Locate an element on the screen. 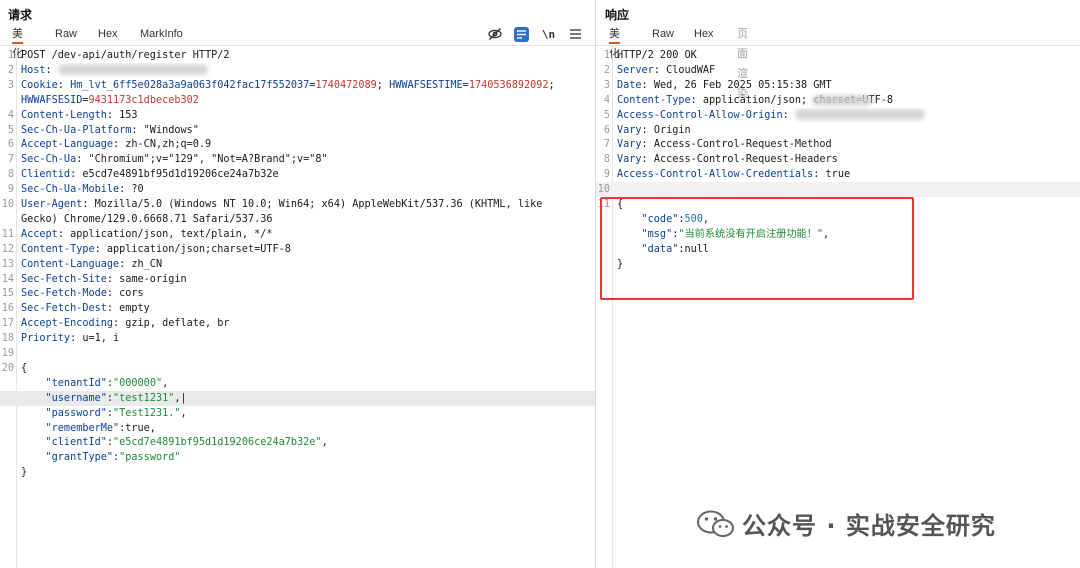  code-token: "000000" is located at coordinates (138, 383).